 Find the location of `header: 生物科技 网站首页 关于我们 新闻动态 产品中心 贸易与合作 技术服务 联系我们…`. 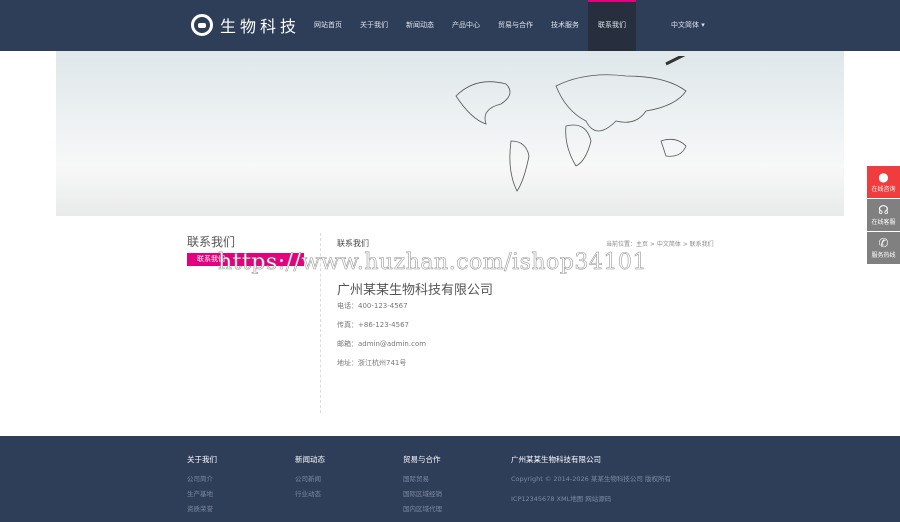

header: 生物科技 网站首页 关于我们 新闻动态 产品中心 贸易与合作 技术服务 联系我们… is located at coordinates (450, 25).